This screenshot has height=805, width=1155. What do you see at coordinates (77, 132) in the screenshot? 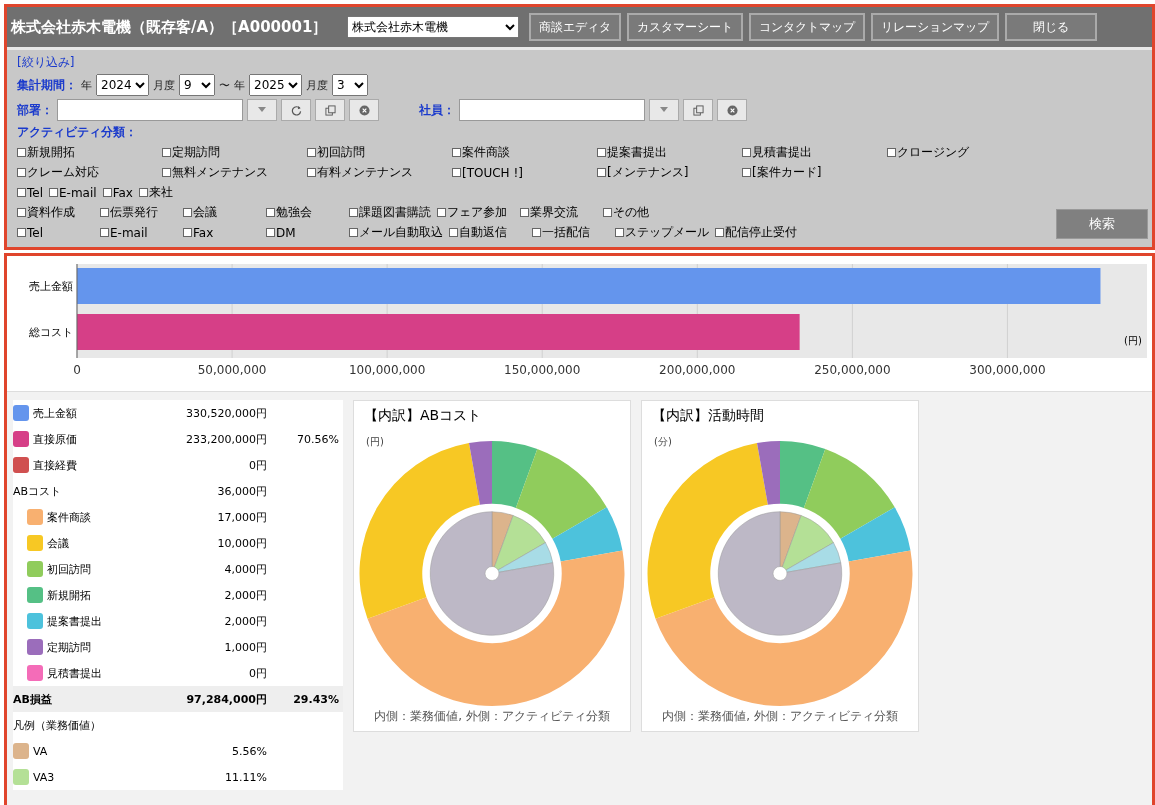
I see `activity-label: アクティビティ分類：` at bounding box center [77, 132].